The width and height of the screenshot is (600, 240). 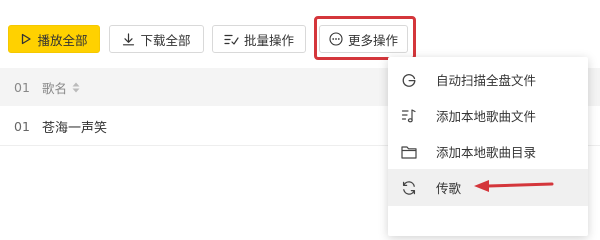 I want to click on menu-item-add-local-folder-label: 添加本地歌曲目录, so click(x=486, y=152).